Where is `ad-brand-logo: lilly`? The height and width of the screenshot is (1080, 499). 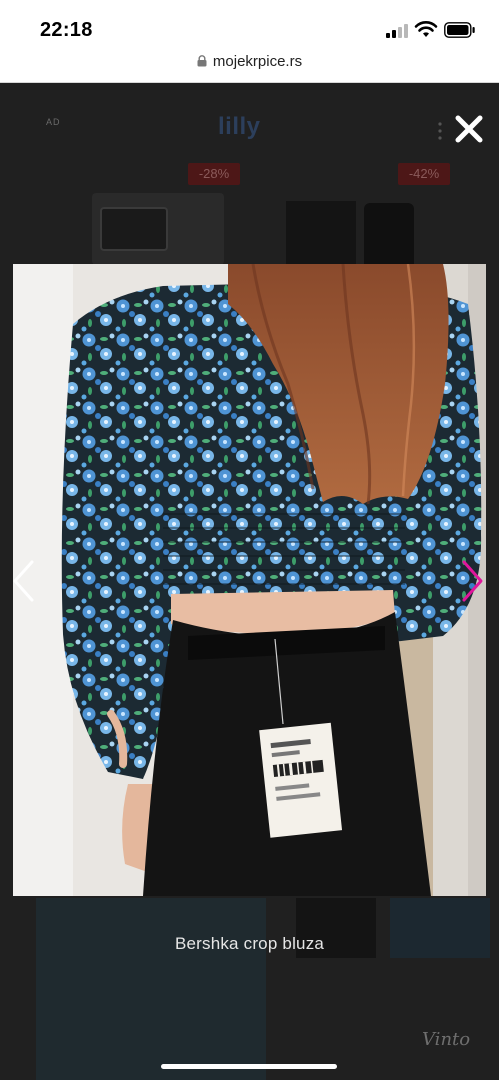 ad-brand-logo: lilly is located at coordinates (239, 126).